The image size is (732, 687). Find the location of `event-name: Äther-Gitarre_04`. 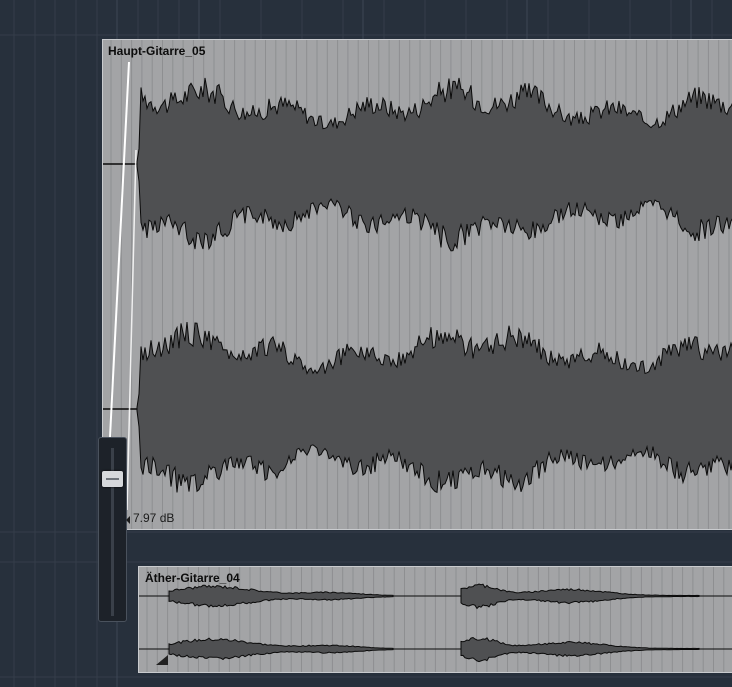

event-name: Äther-Gitarre_04 is located at coordinates (192, 578).